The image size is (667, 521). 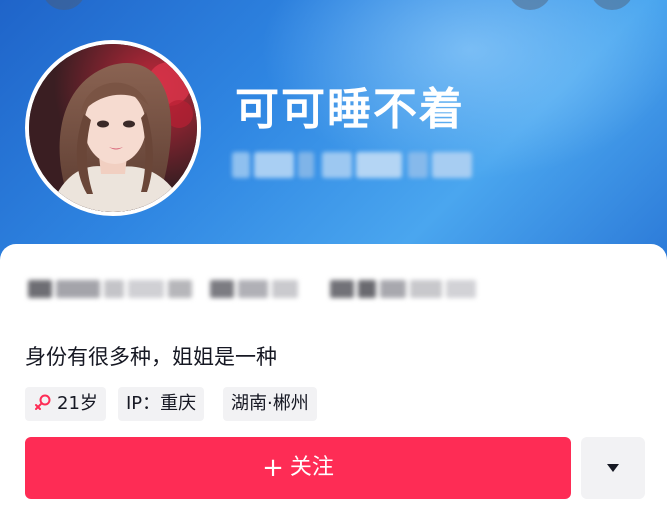 What do you see at coordinates (43, 402) in the screenshot?
I see `female-icon` at bounding box center [43, 402].